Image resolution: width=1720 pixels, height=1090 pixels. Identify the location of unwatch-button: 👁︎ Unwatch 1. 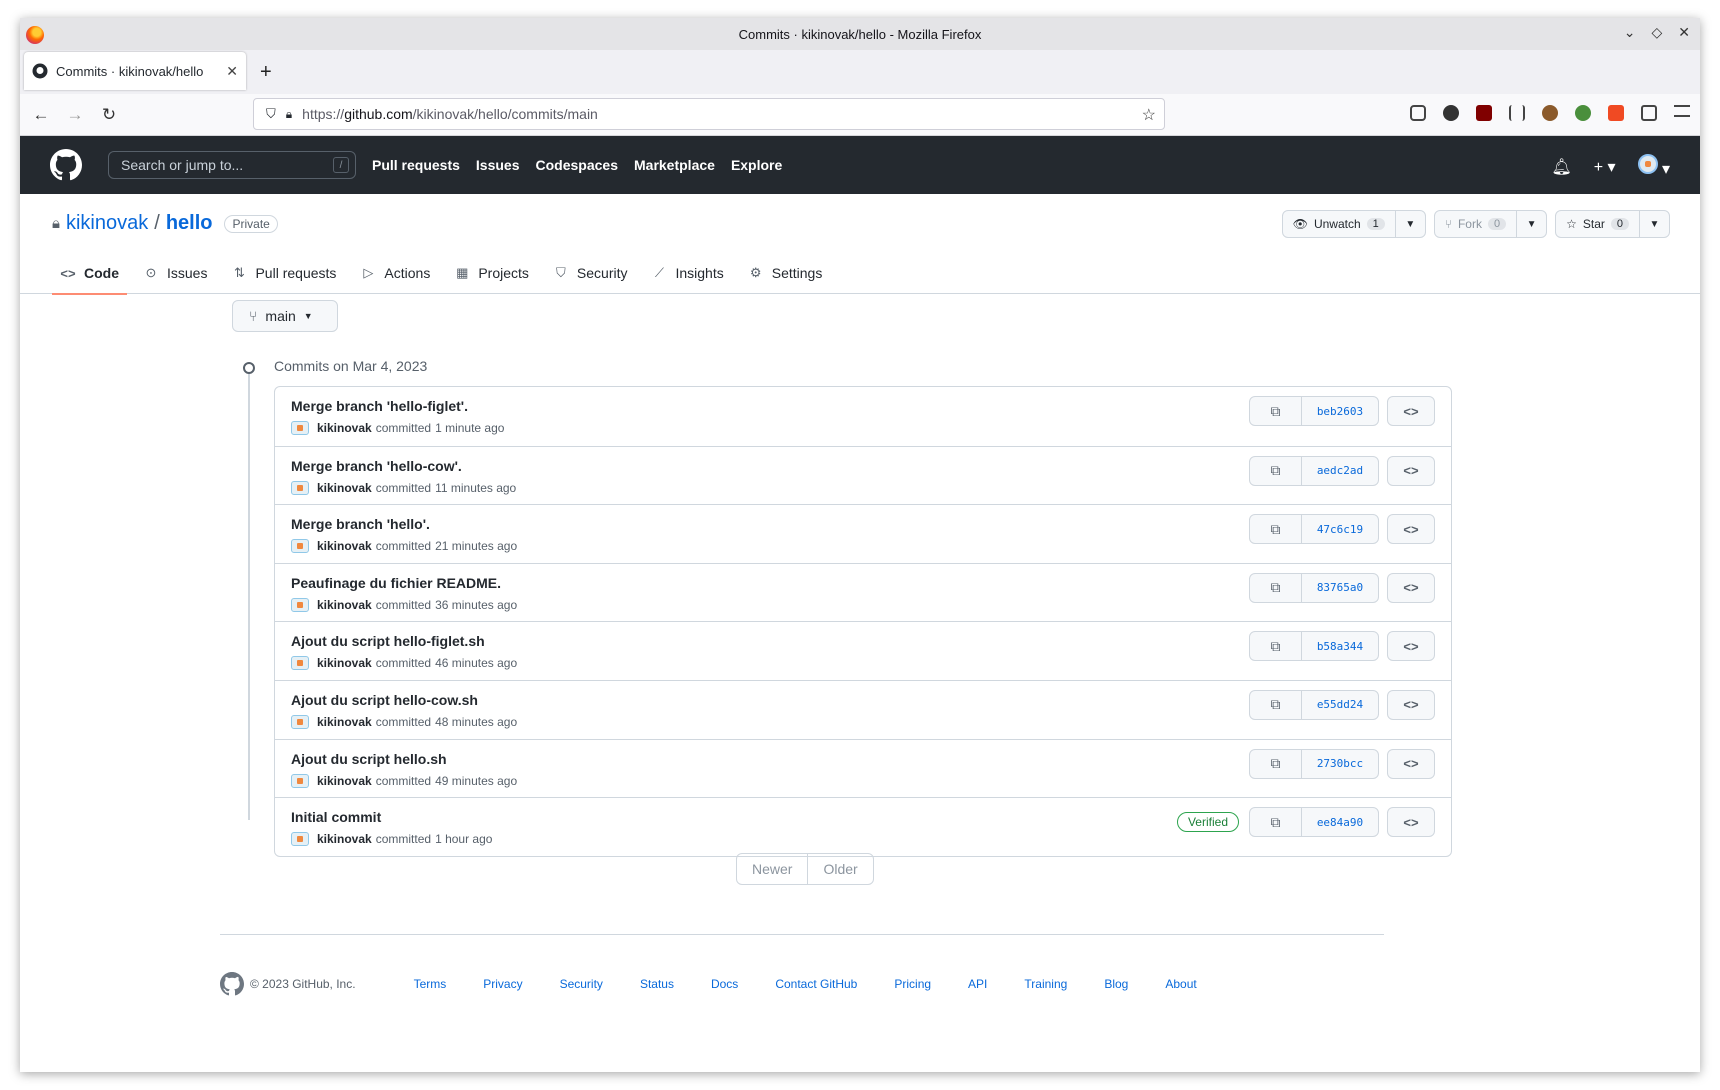
(1339, 224).